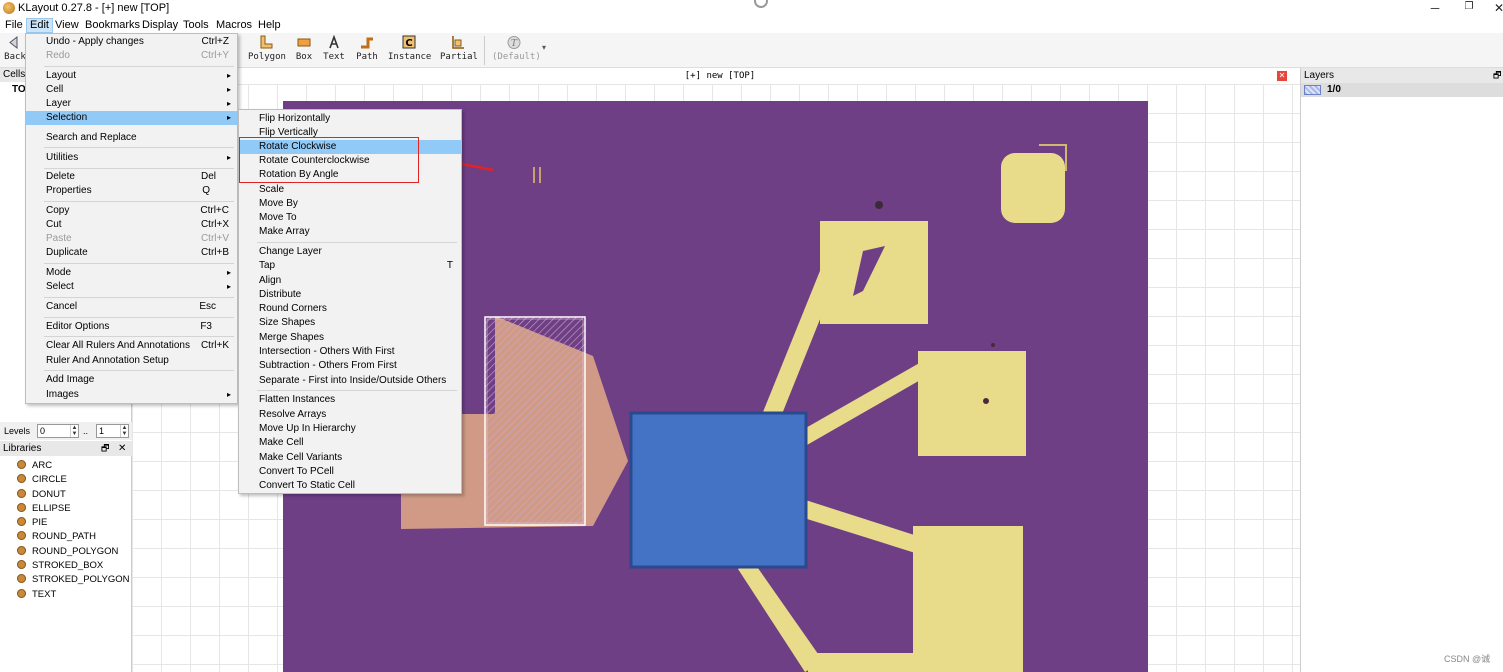 Image resolution: width=1503 pixels, height=672 pixels. Describe the element at coordinates (269, 25) in the screenshot. I see `menu-help: Help` at that location.